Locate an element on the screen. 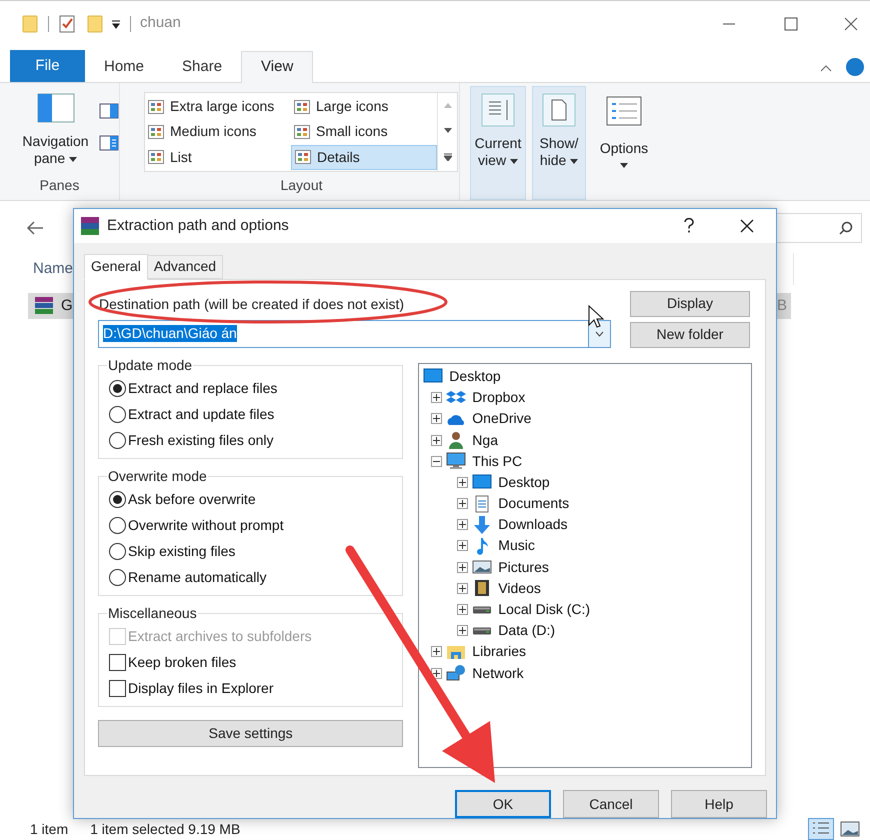 This screenshot has width=870, height=840. tree-item: Videos is located at coordinates (519, 588).